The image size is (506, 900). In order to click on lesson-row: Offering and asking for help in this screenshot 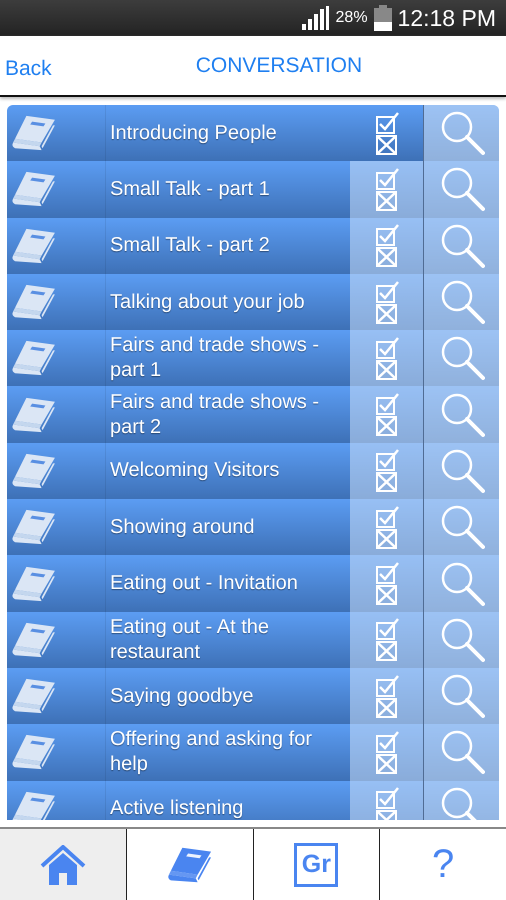, I will do `click(253, 752)`.